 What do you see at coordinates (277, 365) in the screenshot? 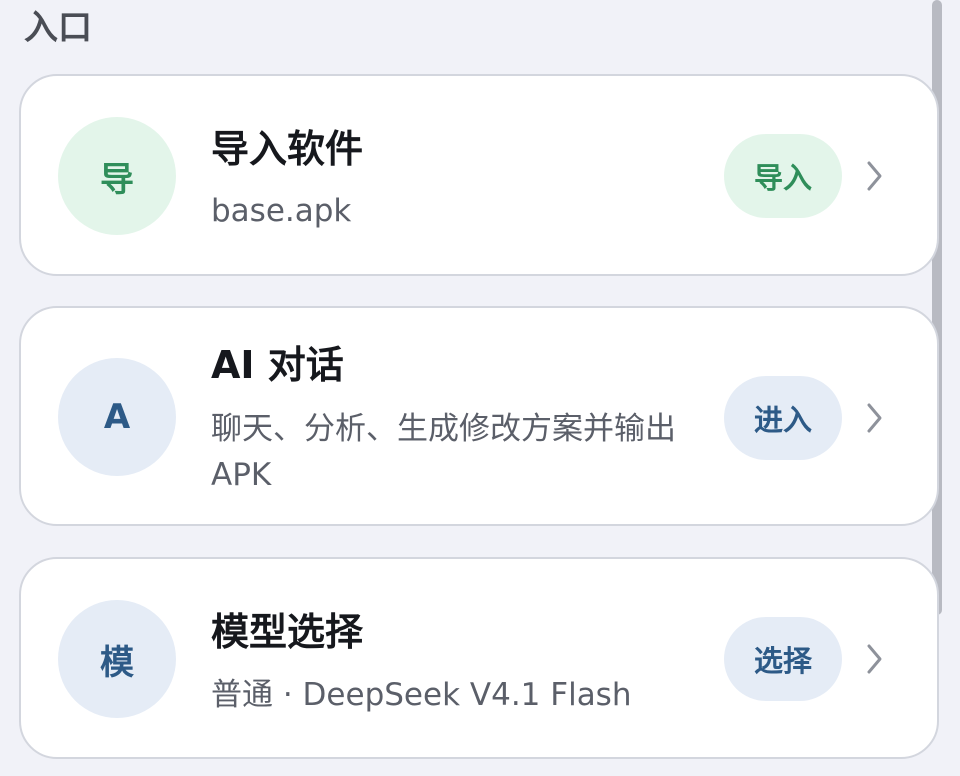
I see `ai-chat-title: AI 对话` at bounding box center [277, 365].